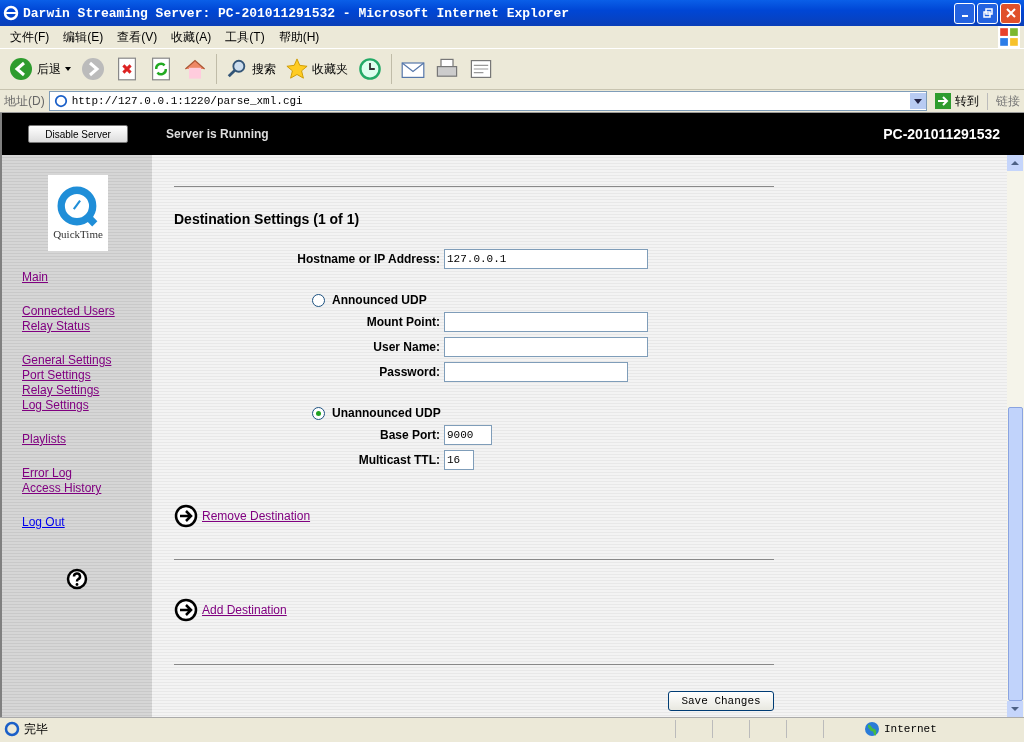 The width and height of the screenshot is (1024, 742). I want to click on search-button: 搜索, so click(251, 69).